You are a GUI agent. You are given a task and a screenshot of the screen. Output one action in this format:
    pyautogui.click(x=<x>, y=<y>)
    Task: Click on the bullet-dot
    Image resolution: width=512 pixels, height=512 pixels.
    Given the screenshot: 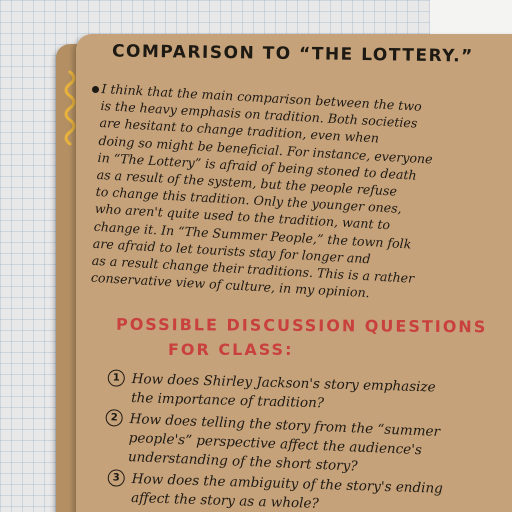 What is the action you would take?
    pyautogui.click(x=95, y=89)
    